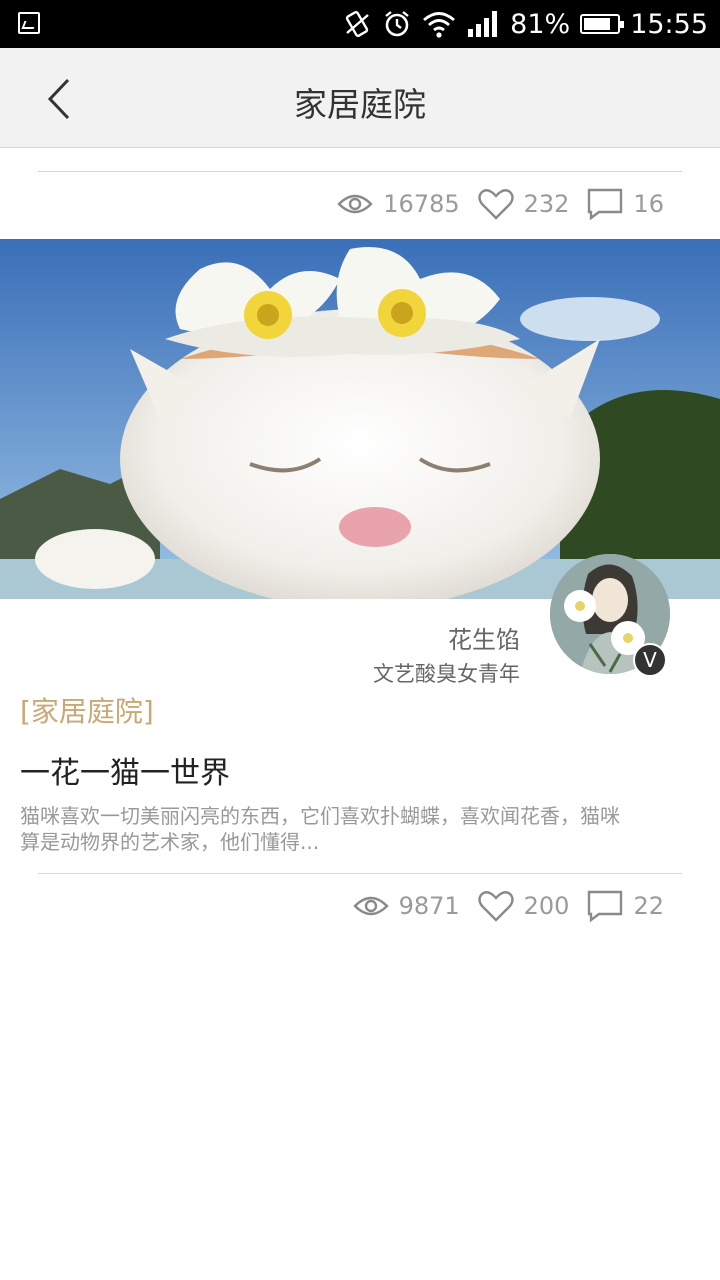 This screenshot has width=720, height=1280. What do you see at coordinates (87, 710) in the screenshot?
I see `category-tag: [家居庭院]` at bounding box center [87, 710].